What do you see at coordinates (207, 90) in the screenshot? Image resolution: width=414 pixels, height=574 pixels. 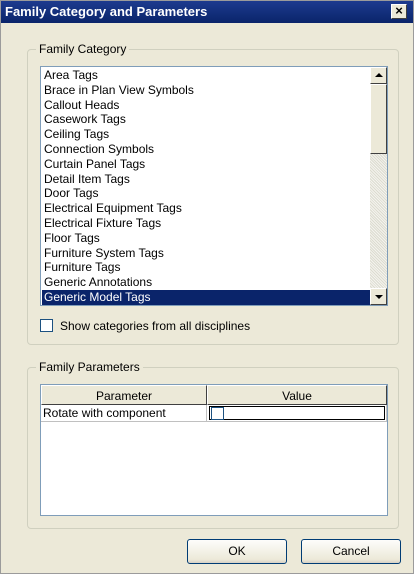 I see `category-list-item: Brace in Plan View Symbols` at bounding box center [207, 90].